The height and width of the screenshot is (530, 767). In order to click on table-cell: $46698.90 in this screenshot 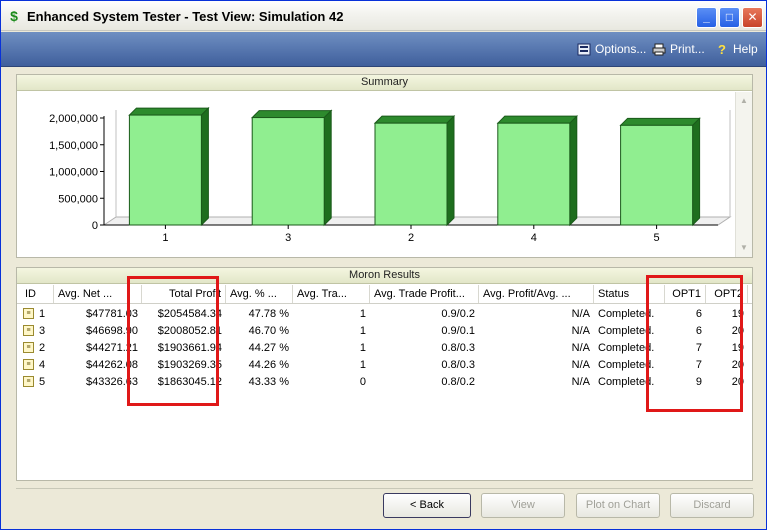, I will do `click(112, 331)`.